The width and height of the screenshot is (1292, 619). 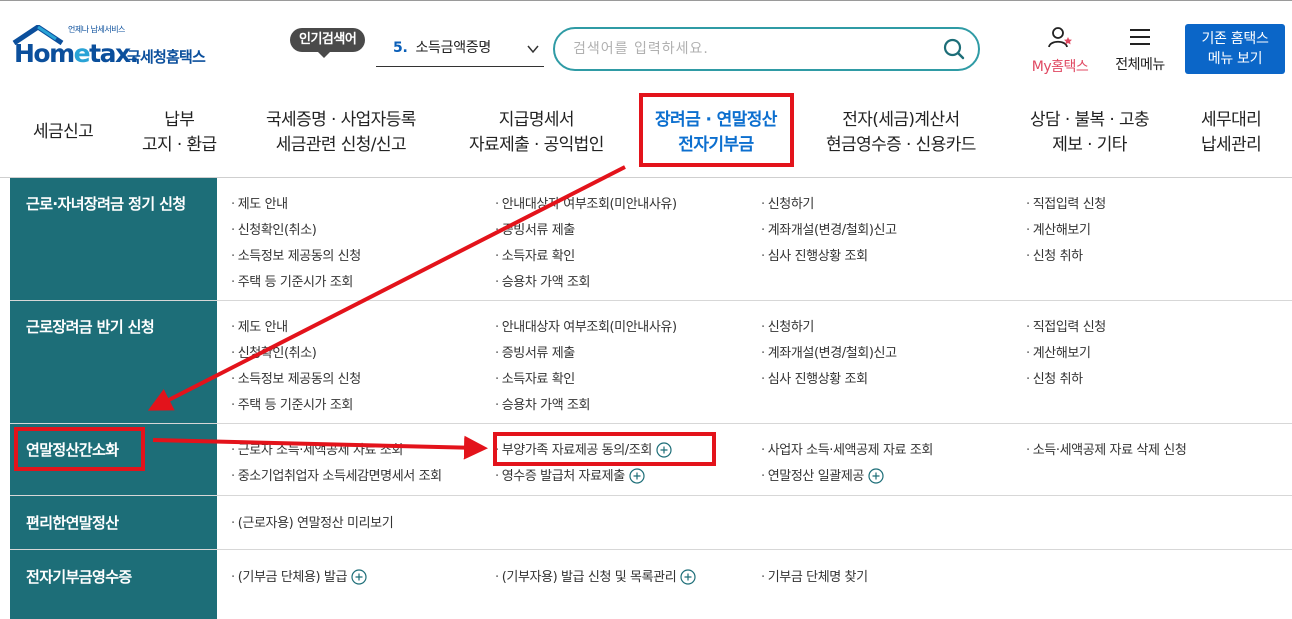 I want to click on menu-link-label: (기부금 단체용) 발급, so click(x=292, y=577).